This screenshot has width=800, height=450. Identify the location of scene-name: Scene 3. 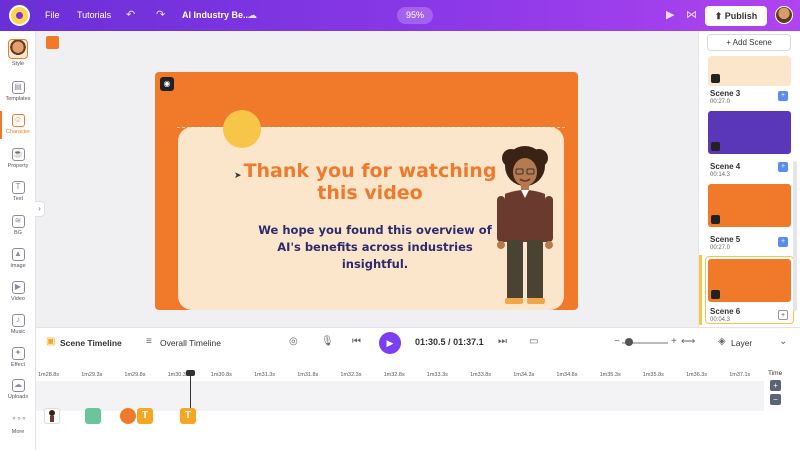
(725, 93).